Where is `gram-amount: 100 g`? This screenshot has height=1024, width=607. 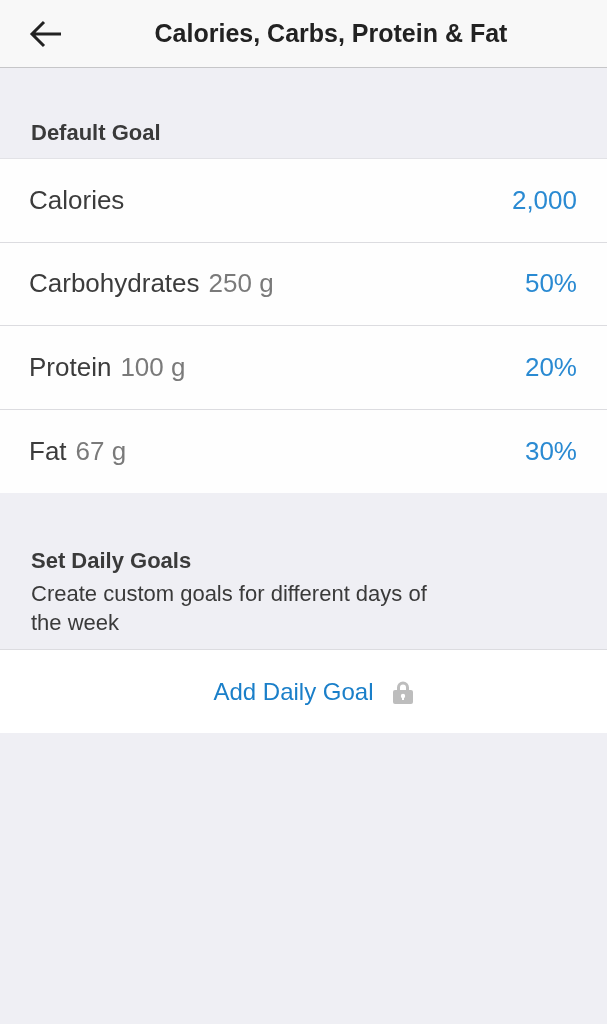 gram-amount: 100 g is located at coordinates (153, 367).